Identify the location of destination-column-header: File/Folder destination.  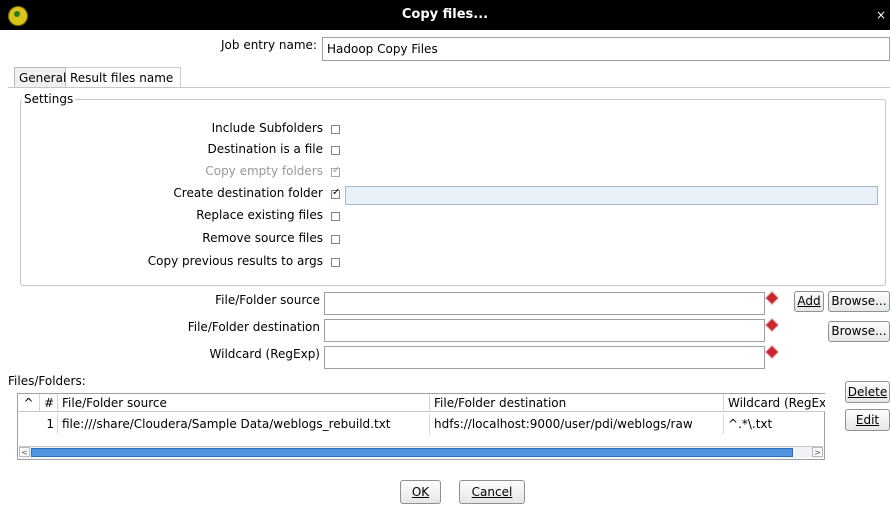
(577, 403).